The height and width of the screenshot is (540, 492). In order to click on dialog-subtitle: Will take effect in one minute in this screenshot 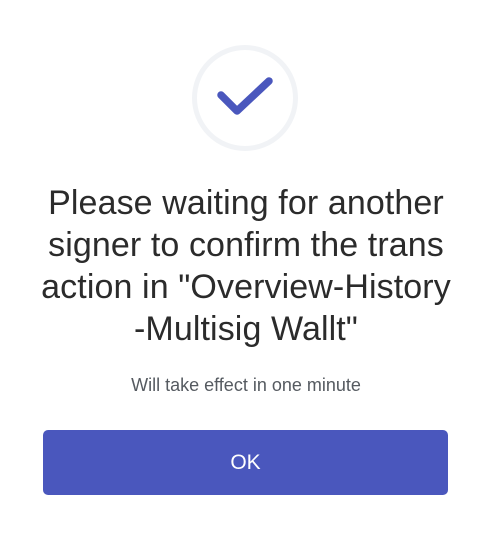, I will do `click(246, 385)`.